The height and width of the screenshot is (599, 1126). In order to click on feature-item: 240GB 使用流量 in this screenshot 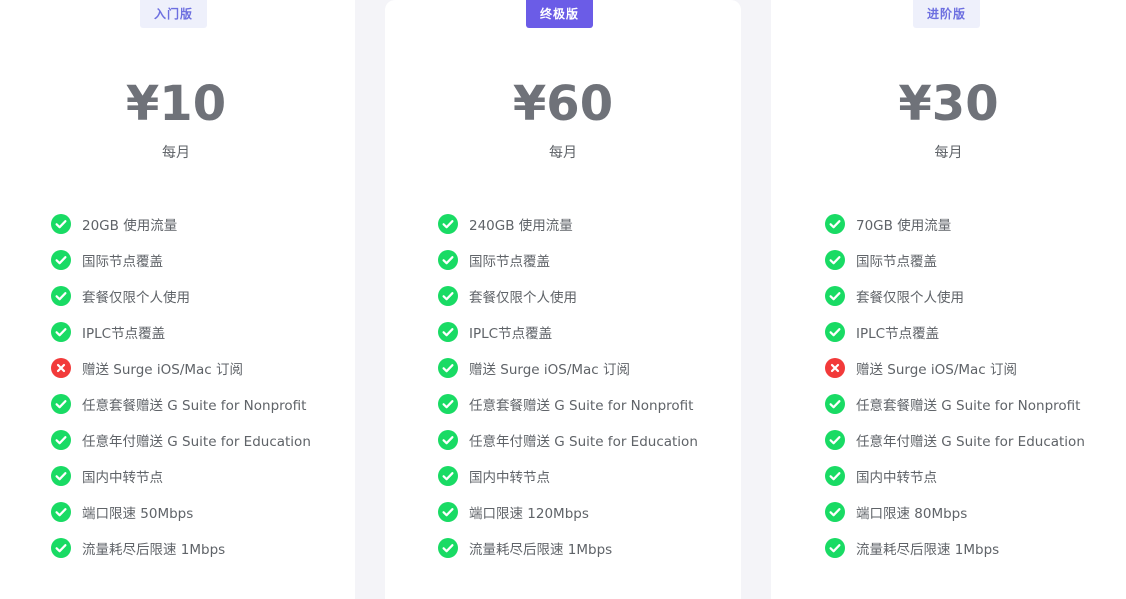, I will do `click(568, 224)`.